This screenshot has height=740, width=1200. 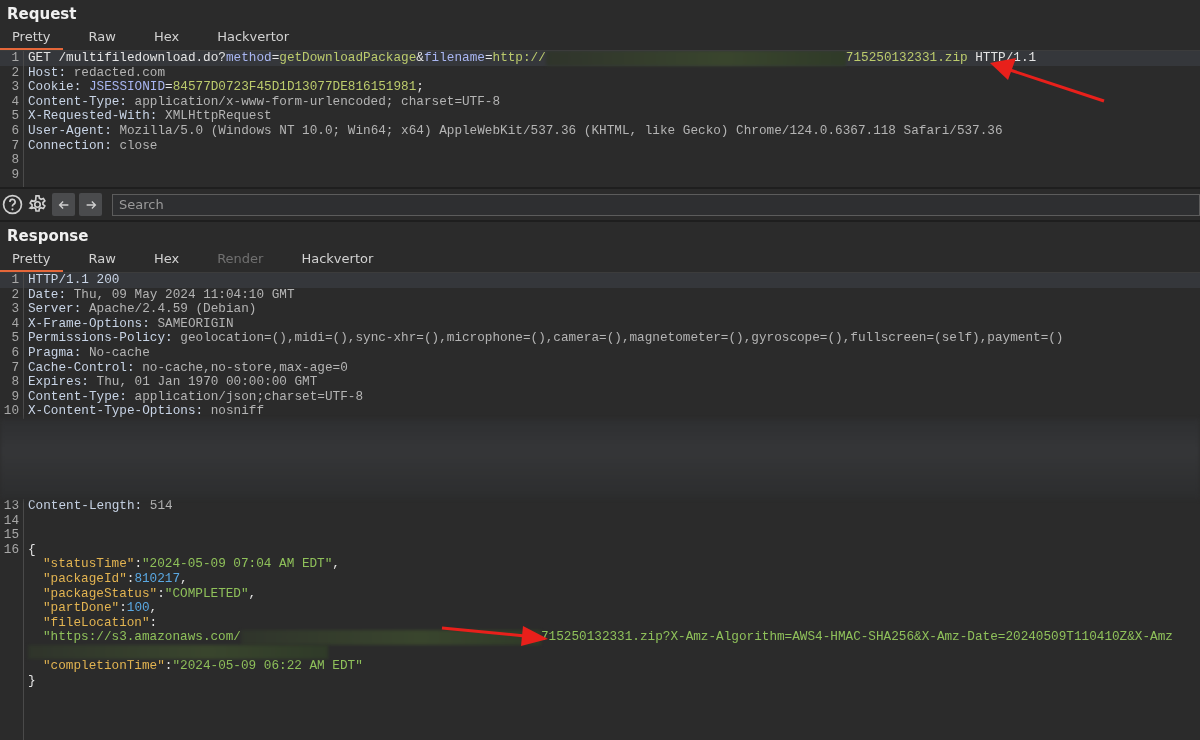 What do you see at coordinates (55, 309) in the screenshot?
I see `code-text: Server:` at bounding box center [55, 309].